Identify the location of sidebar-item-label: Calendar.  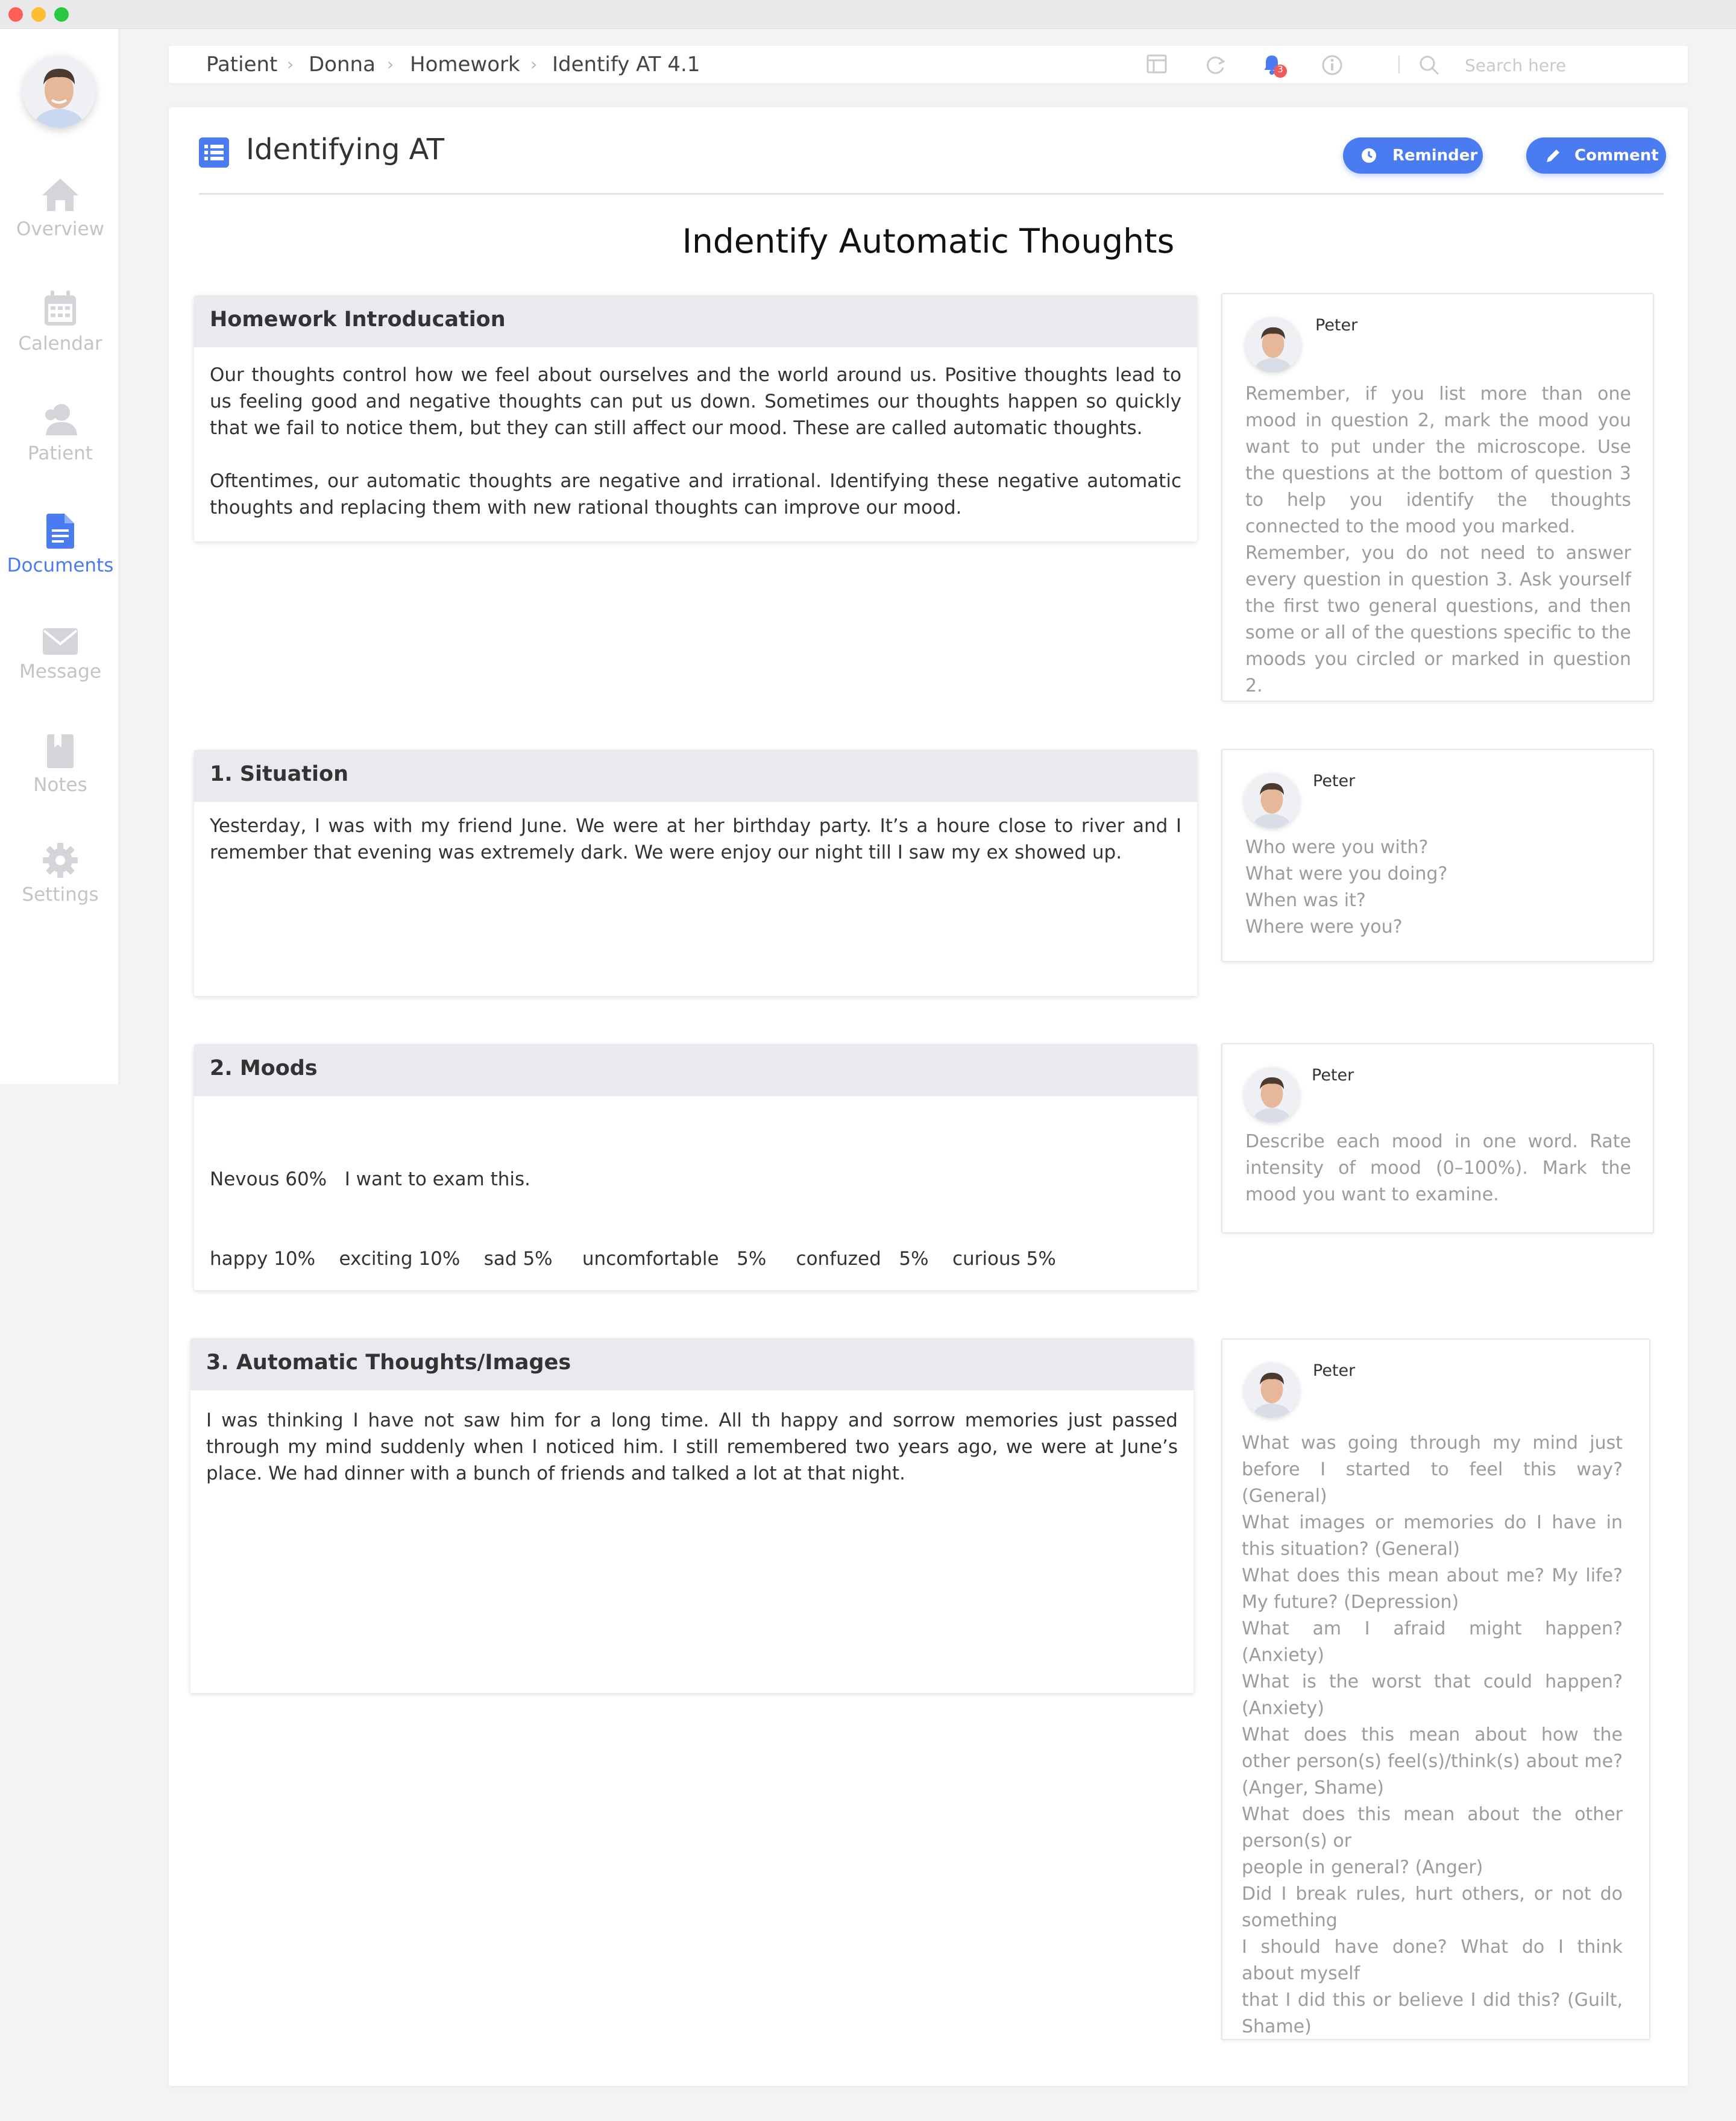
(60, 344).